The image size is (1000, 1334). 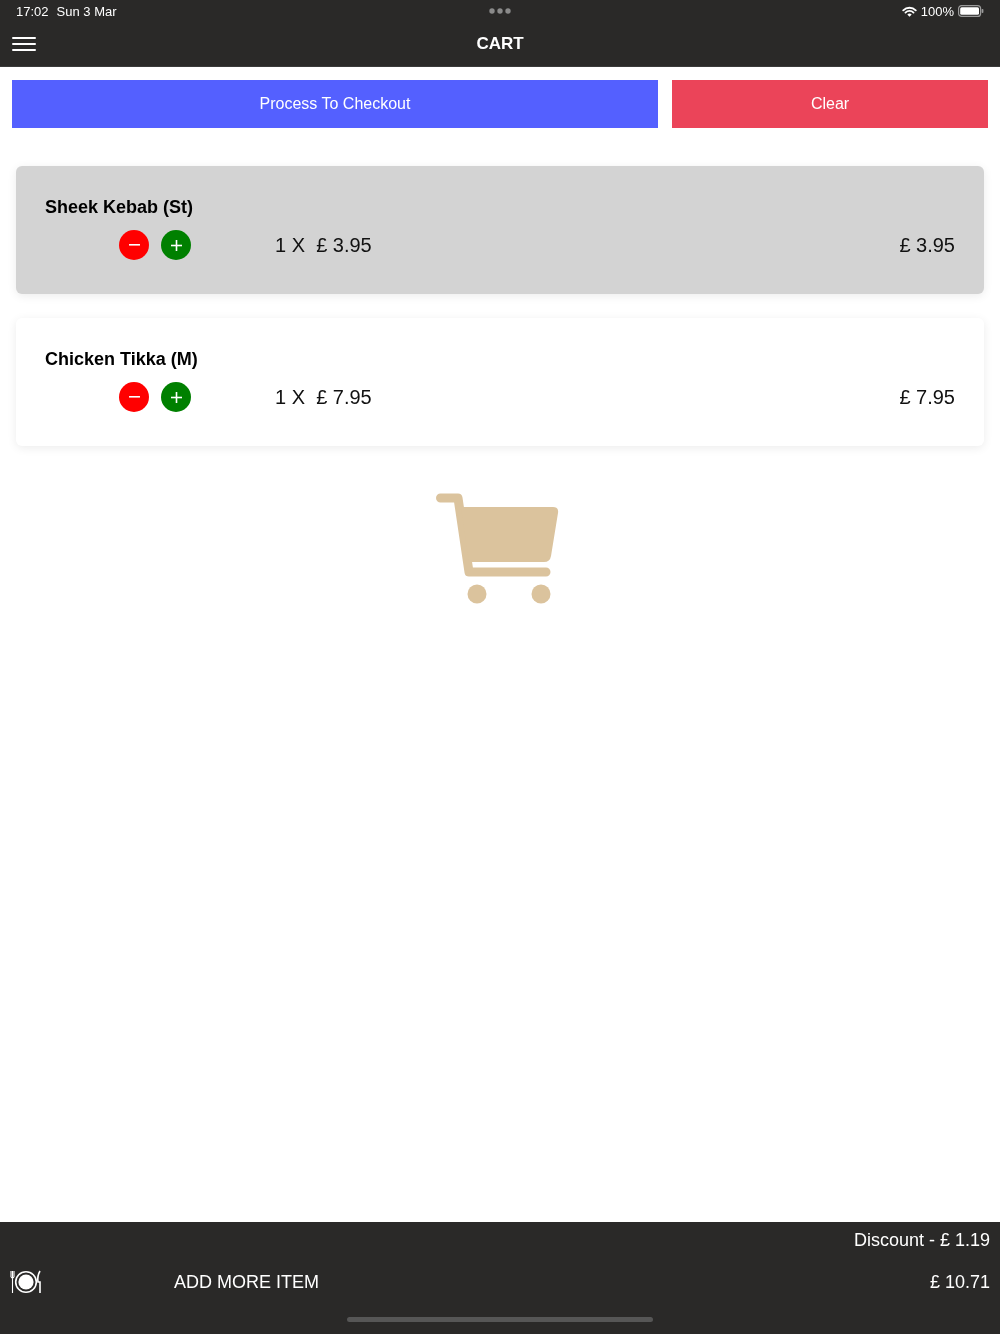 What do you see at coordinates (335, 104) in the screenshot?
I see `checkout-button: Process To Checkout` at bounding box center [335, 104].